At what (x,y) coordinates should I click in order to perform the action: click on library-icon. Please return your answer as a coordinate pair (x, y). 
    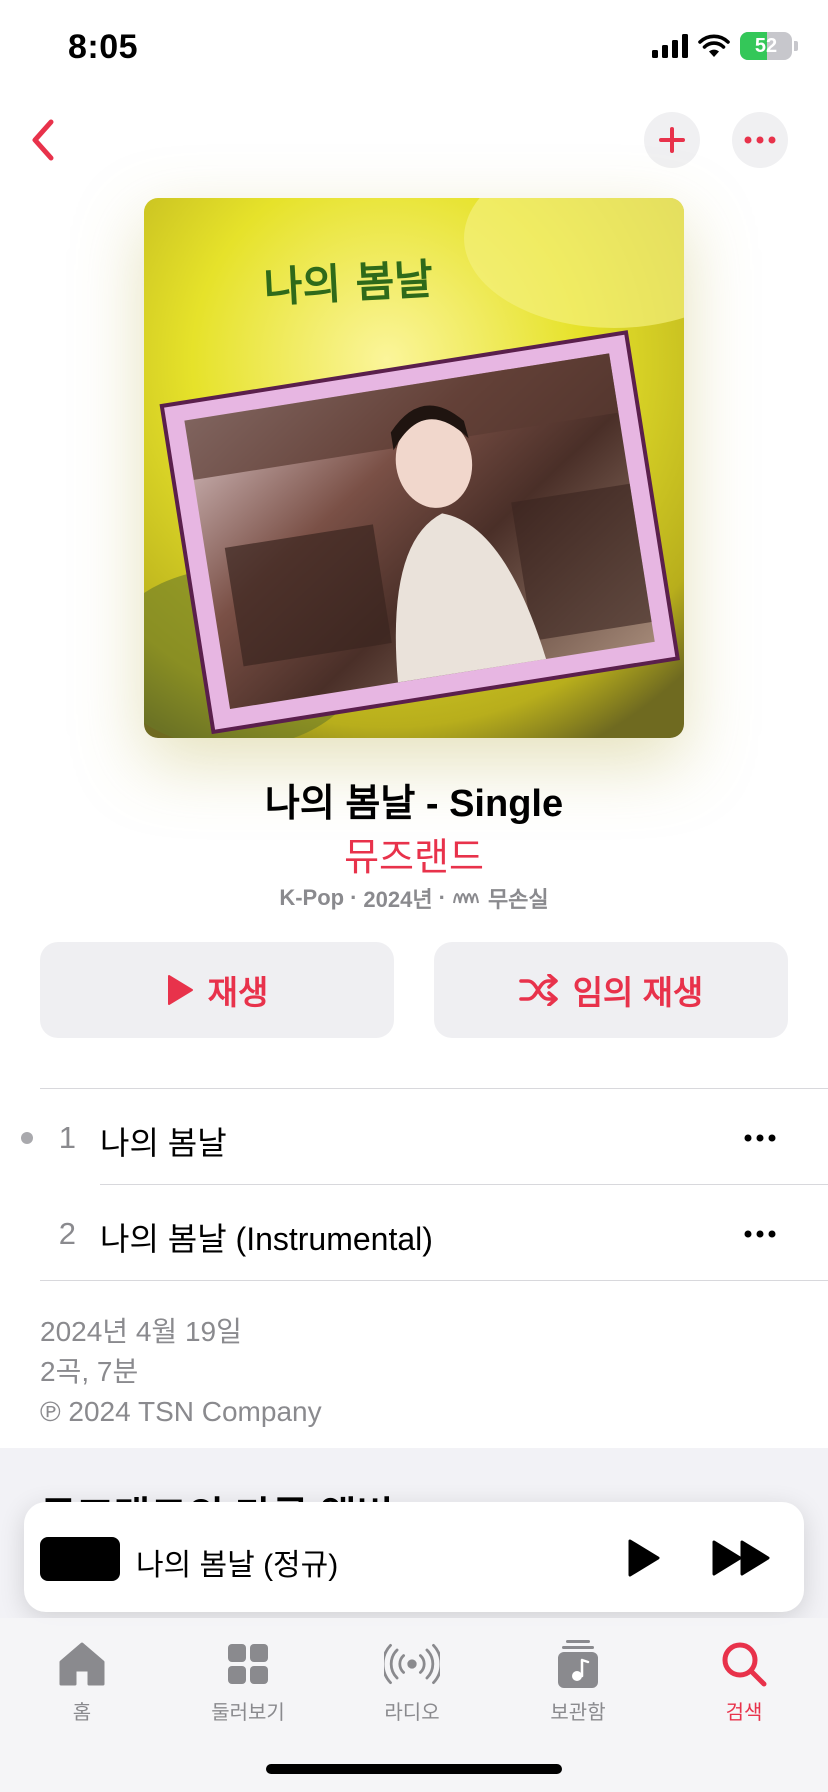
    Looking at the image, I should click on (578, 1664).